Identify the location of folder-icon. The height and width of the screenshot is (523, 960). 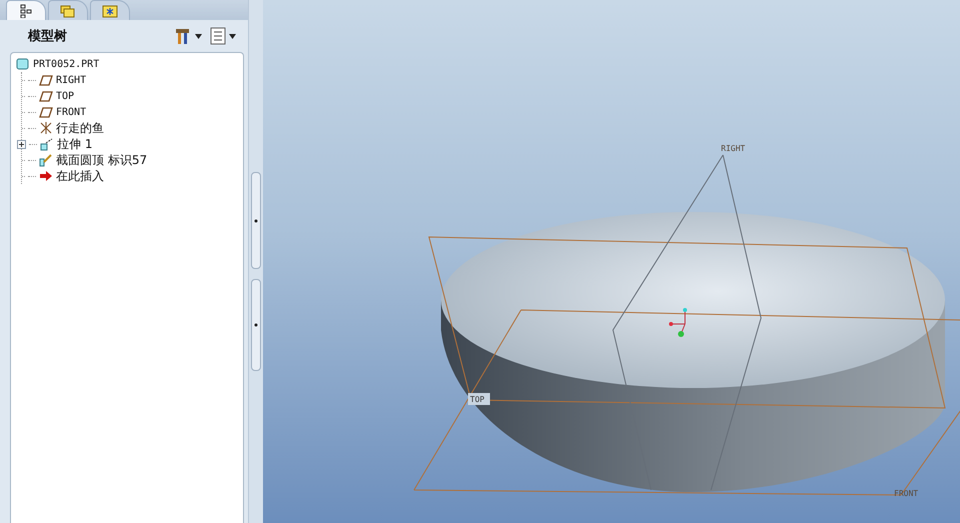
(110, 11).